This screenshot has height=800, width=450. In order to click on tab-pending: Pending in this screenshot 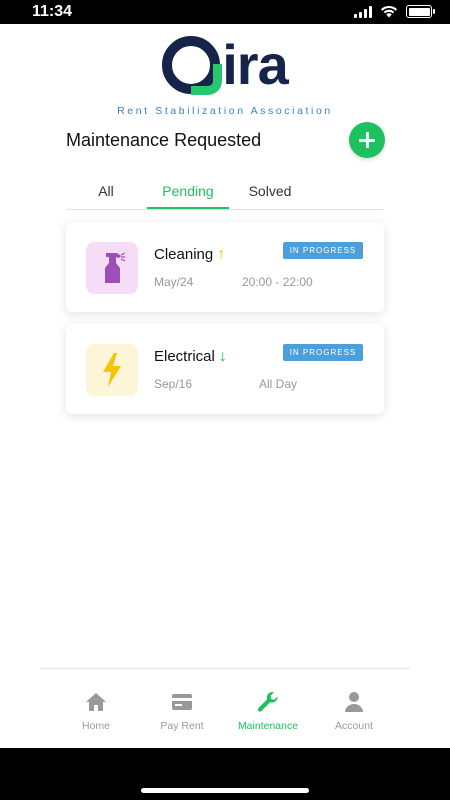, I will do `click(188, 193)`.